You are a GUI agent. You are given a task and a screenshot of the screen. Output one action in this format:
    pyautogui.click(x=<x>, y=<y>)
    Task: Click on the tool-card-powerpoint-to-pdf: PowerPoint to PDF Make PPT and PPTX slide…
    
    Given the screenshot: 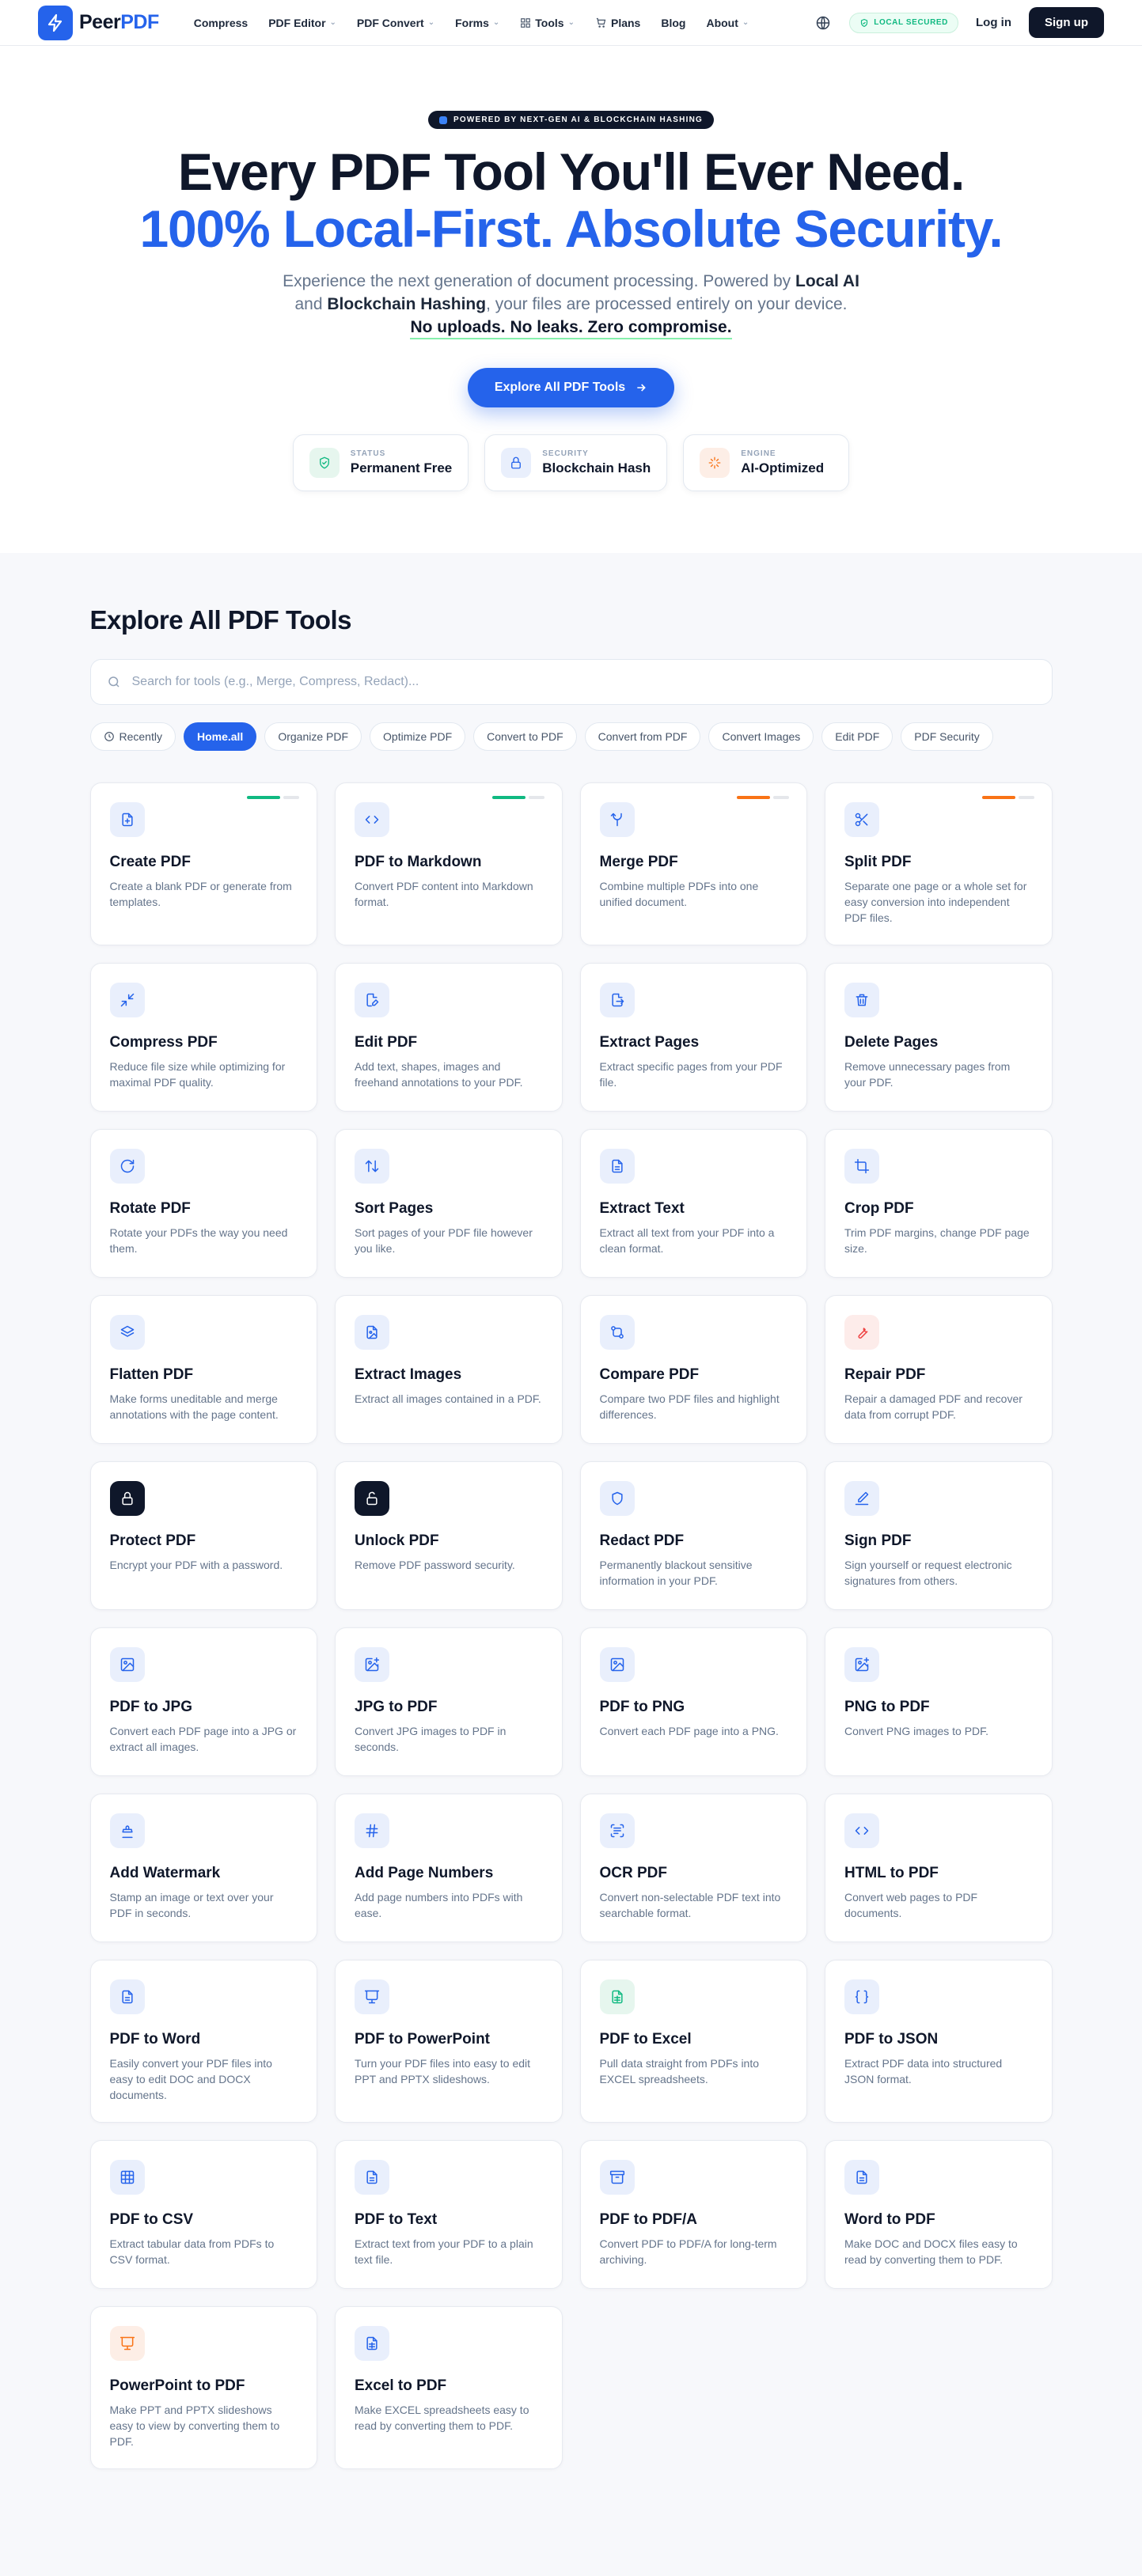 What is the action you would take?
    pyautogui.click(x=203, y=2387)
    